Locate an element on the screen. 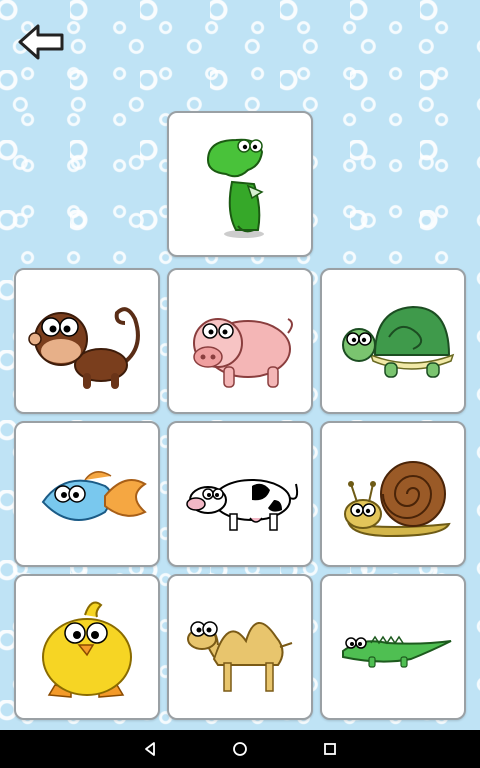 The height and width of the screenshot is (768, 480). animal-card-fish is located at coordinates (87, 494).